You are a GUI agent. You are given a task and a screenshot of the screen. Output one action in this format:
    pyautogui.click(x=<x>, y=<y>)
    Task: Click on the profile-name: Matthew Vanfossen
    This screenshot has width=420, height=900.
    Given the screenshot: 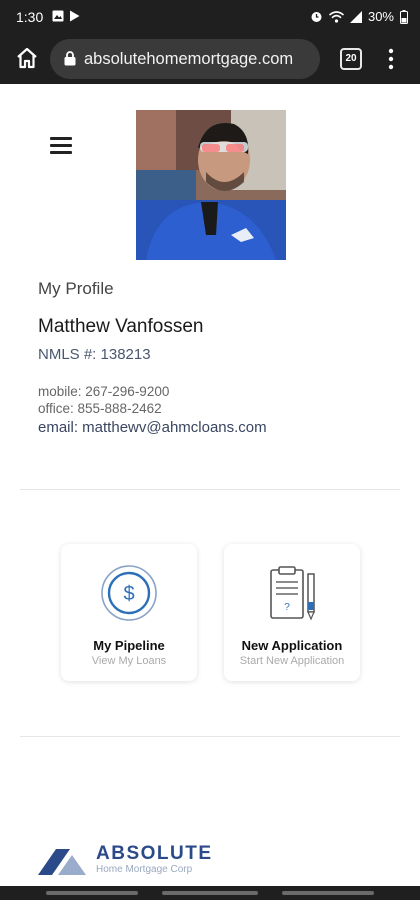 What is the action you would take?
    pyautogui.click(x=121, y=326)
    